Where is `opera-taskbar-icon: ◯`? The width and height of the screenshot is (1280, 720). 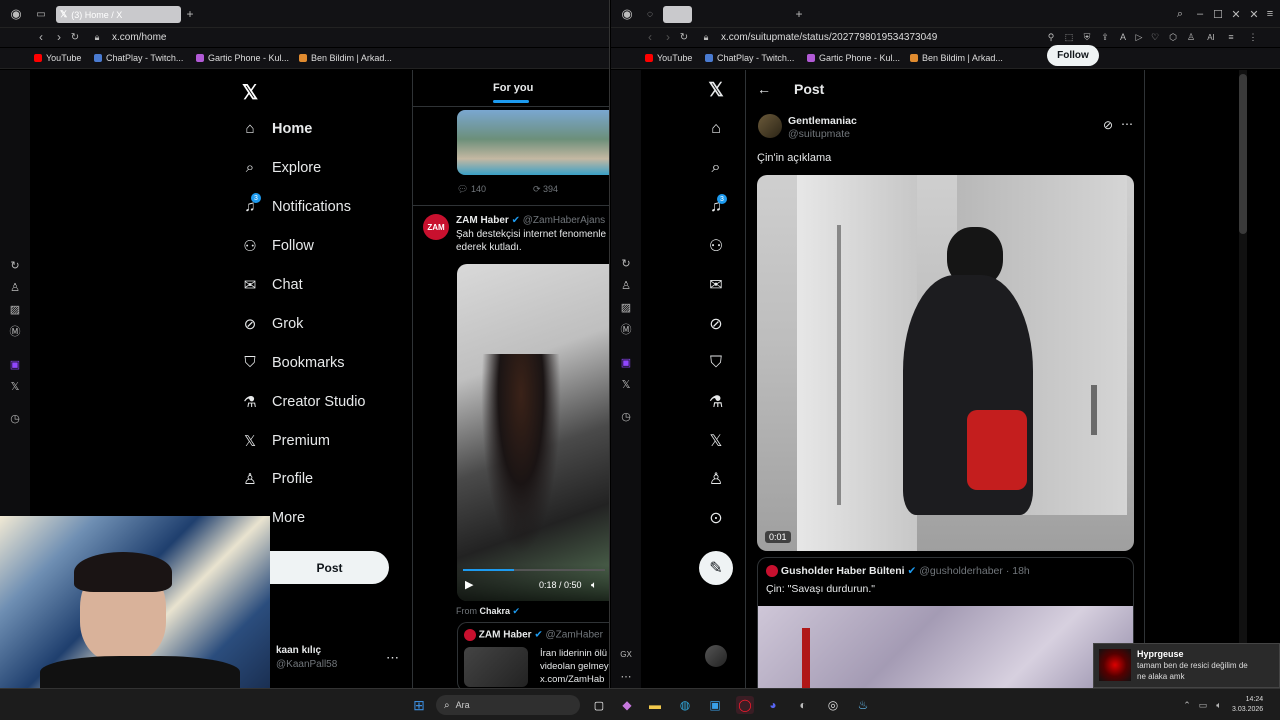
opera-taskbar-icon: ◯ is located at coordinates (745, 705).